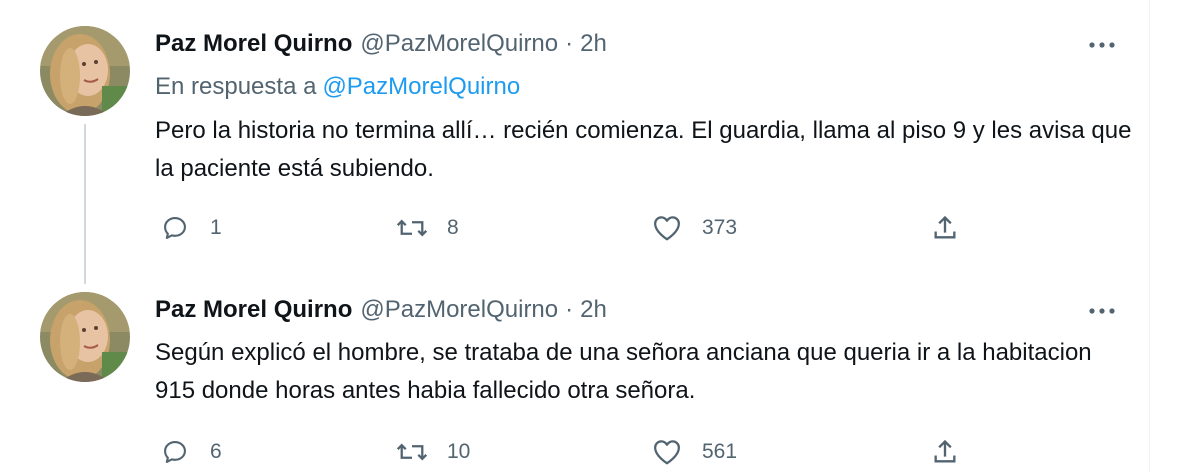  What do you see at coordinates (565, 228) in the screenshot?
I see `tweet-actions: 1 8 373` at bounding box center [565, 228].